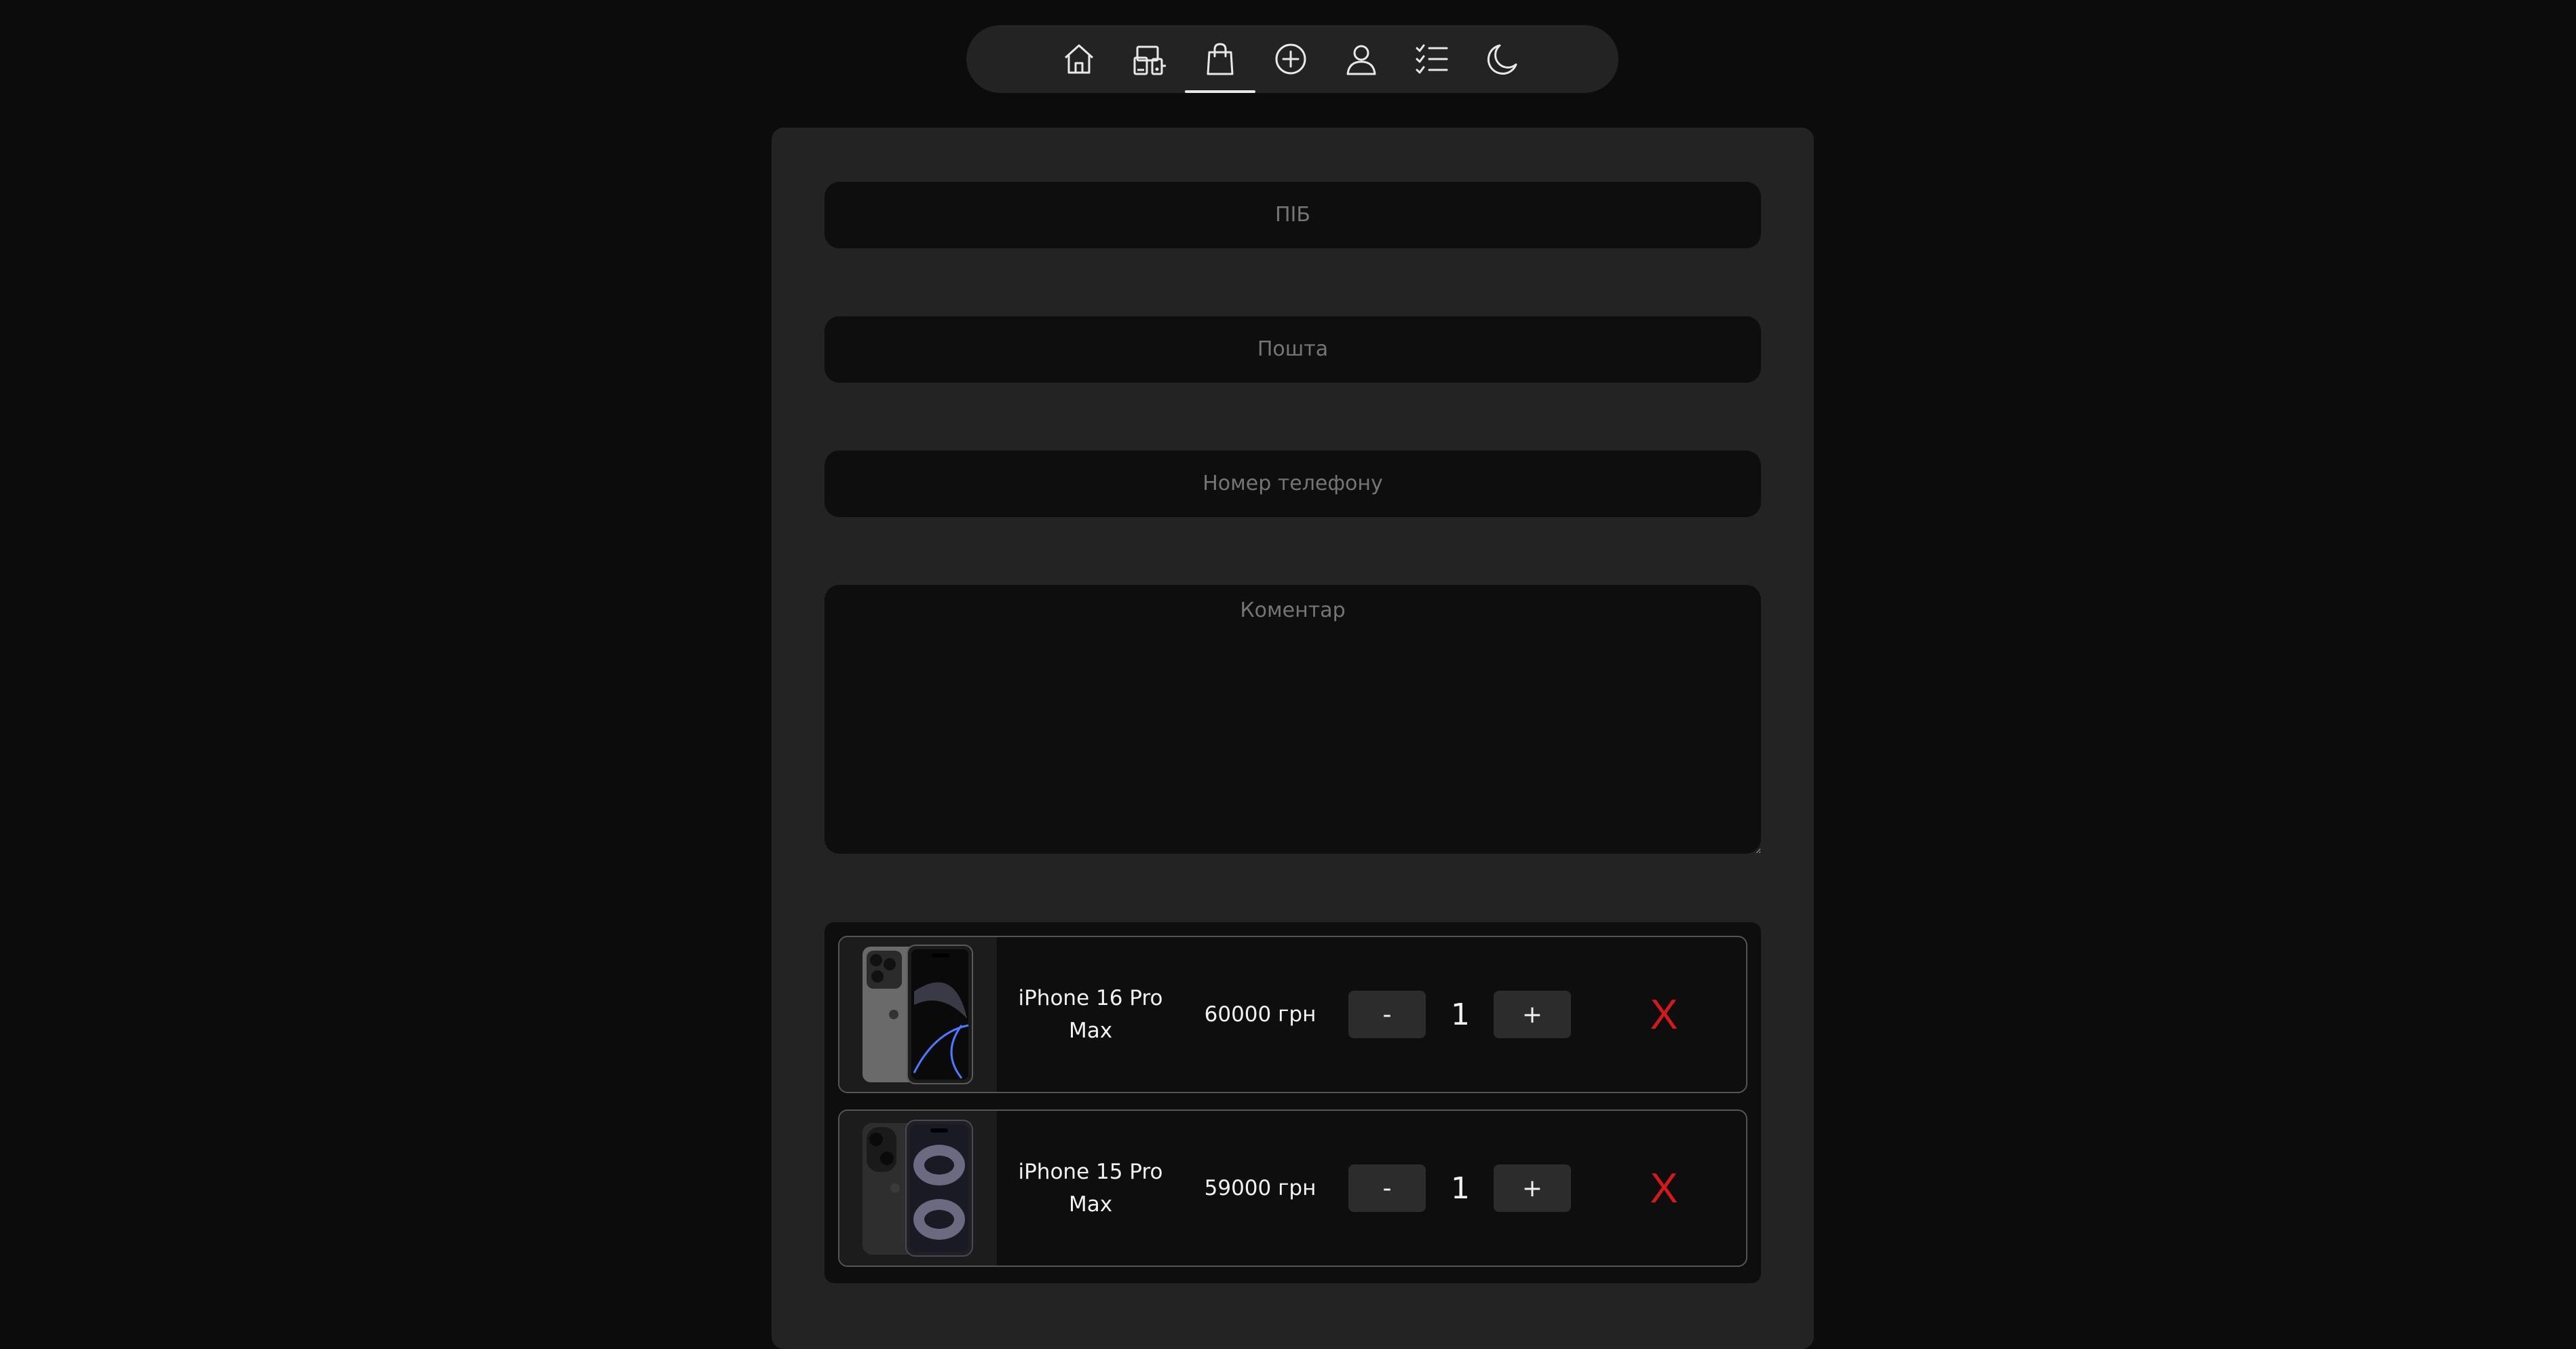 The width and height of the screenshot is (2576, 1349). I want to click on moon-icon, so click(1502, 59).